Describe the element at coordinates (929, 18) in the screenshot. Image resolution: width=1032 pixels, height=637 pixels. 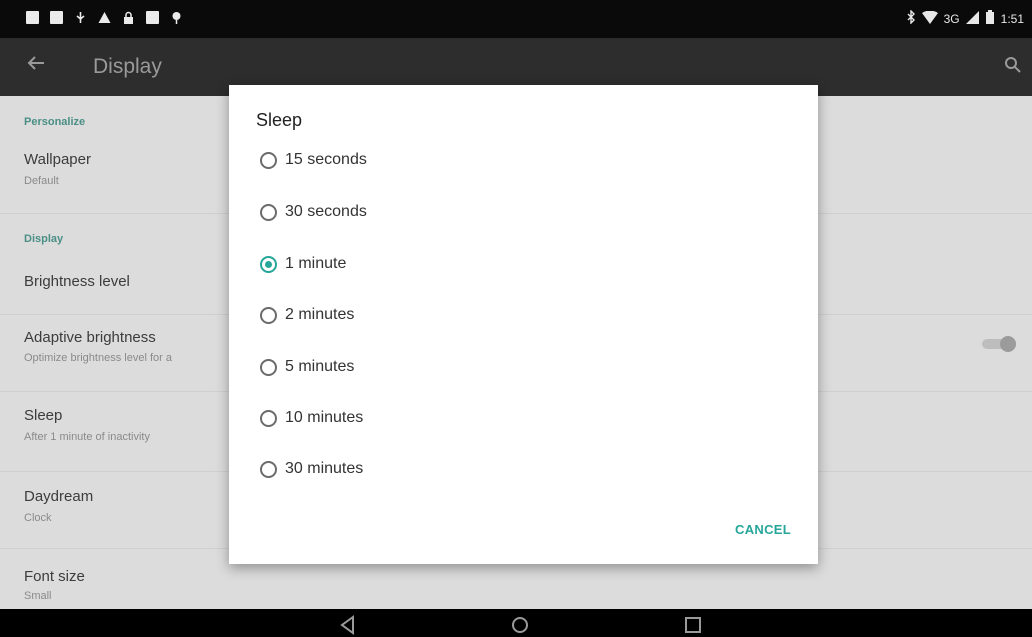
I see `wifi-icon` at that location.